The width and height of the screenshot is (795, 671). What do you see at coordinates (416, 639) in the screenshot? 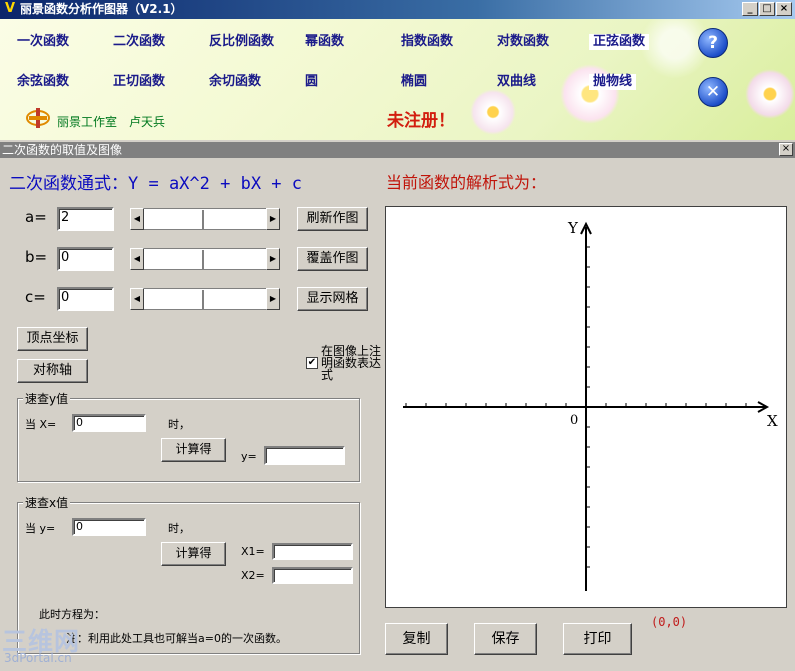
I see `copy-button: 复制` at bounding box center [416, 639].